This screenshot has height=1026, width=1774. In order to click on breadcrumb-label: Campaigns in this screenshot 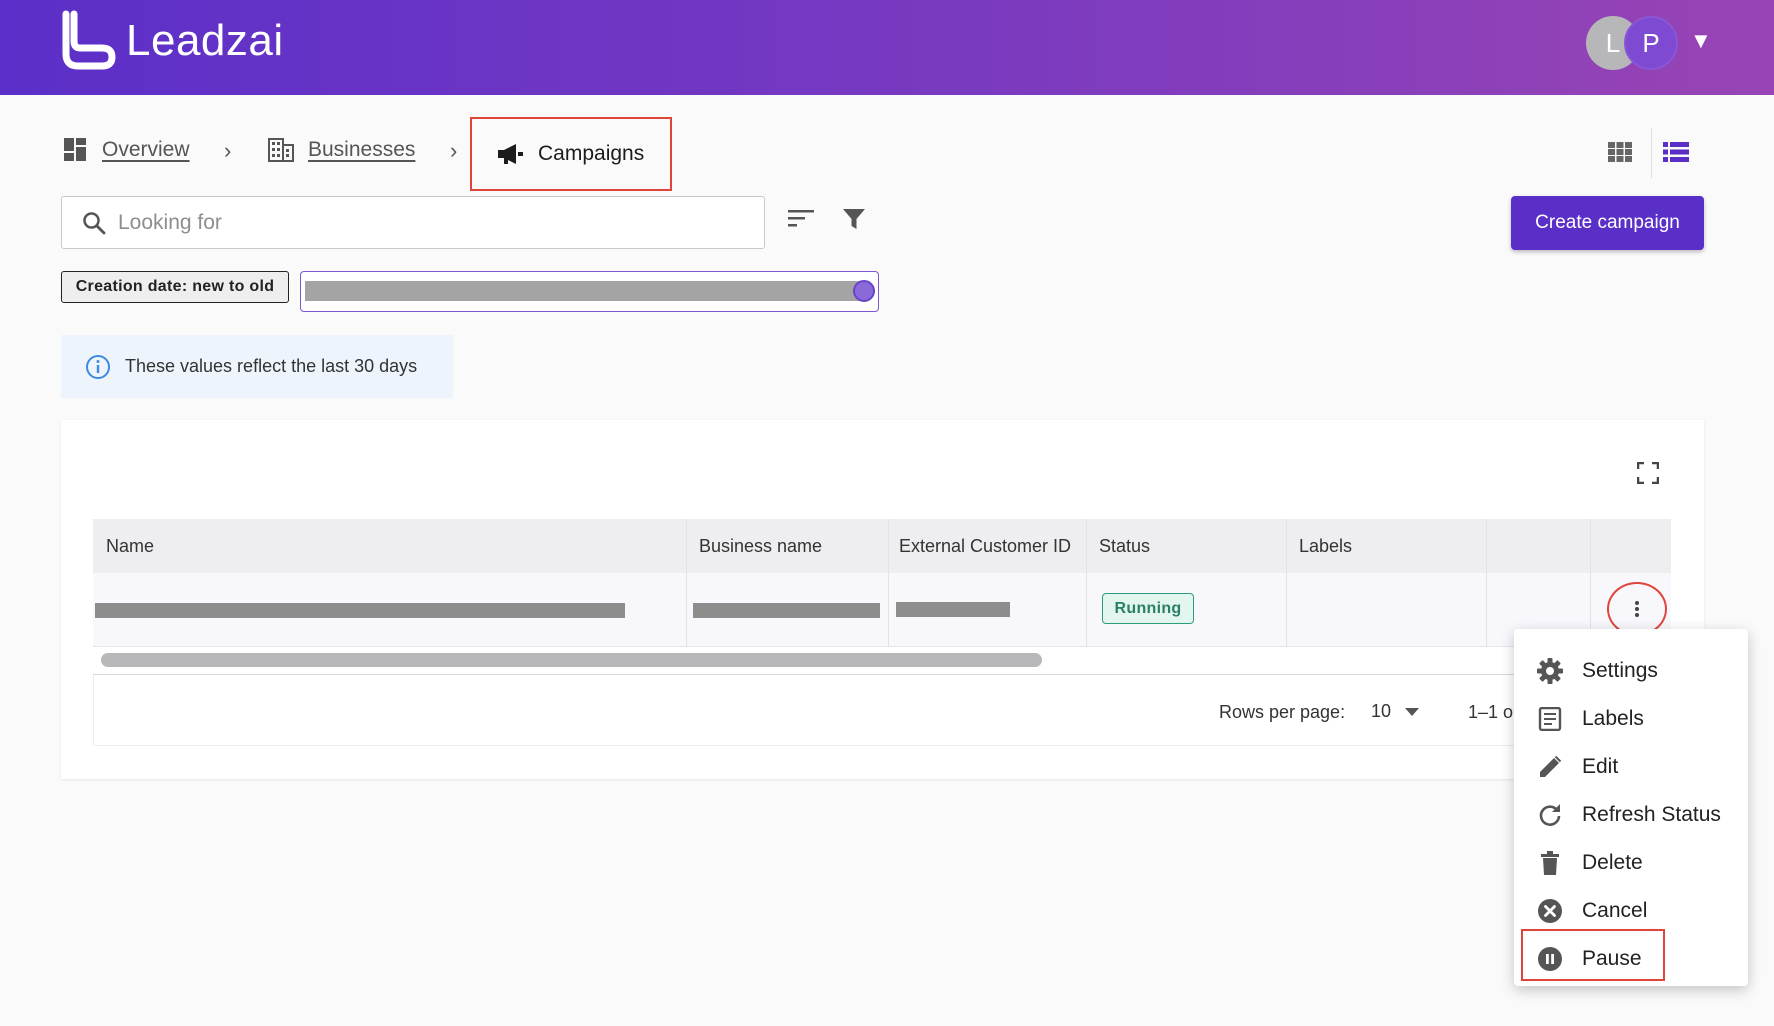, I will do `click(591, 153)`.